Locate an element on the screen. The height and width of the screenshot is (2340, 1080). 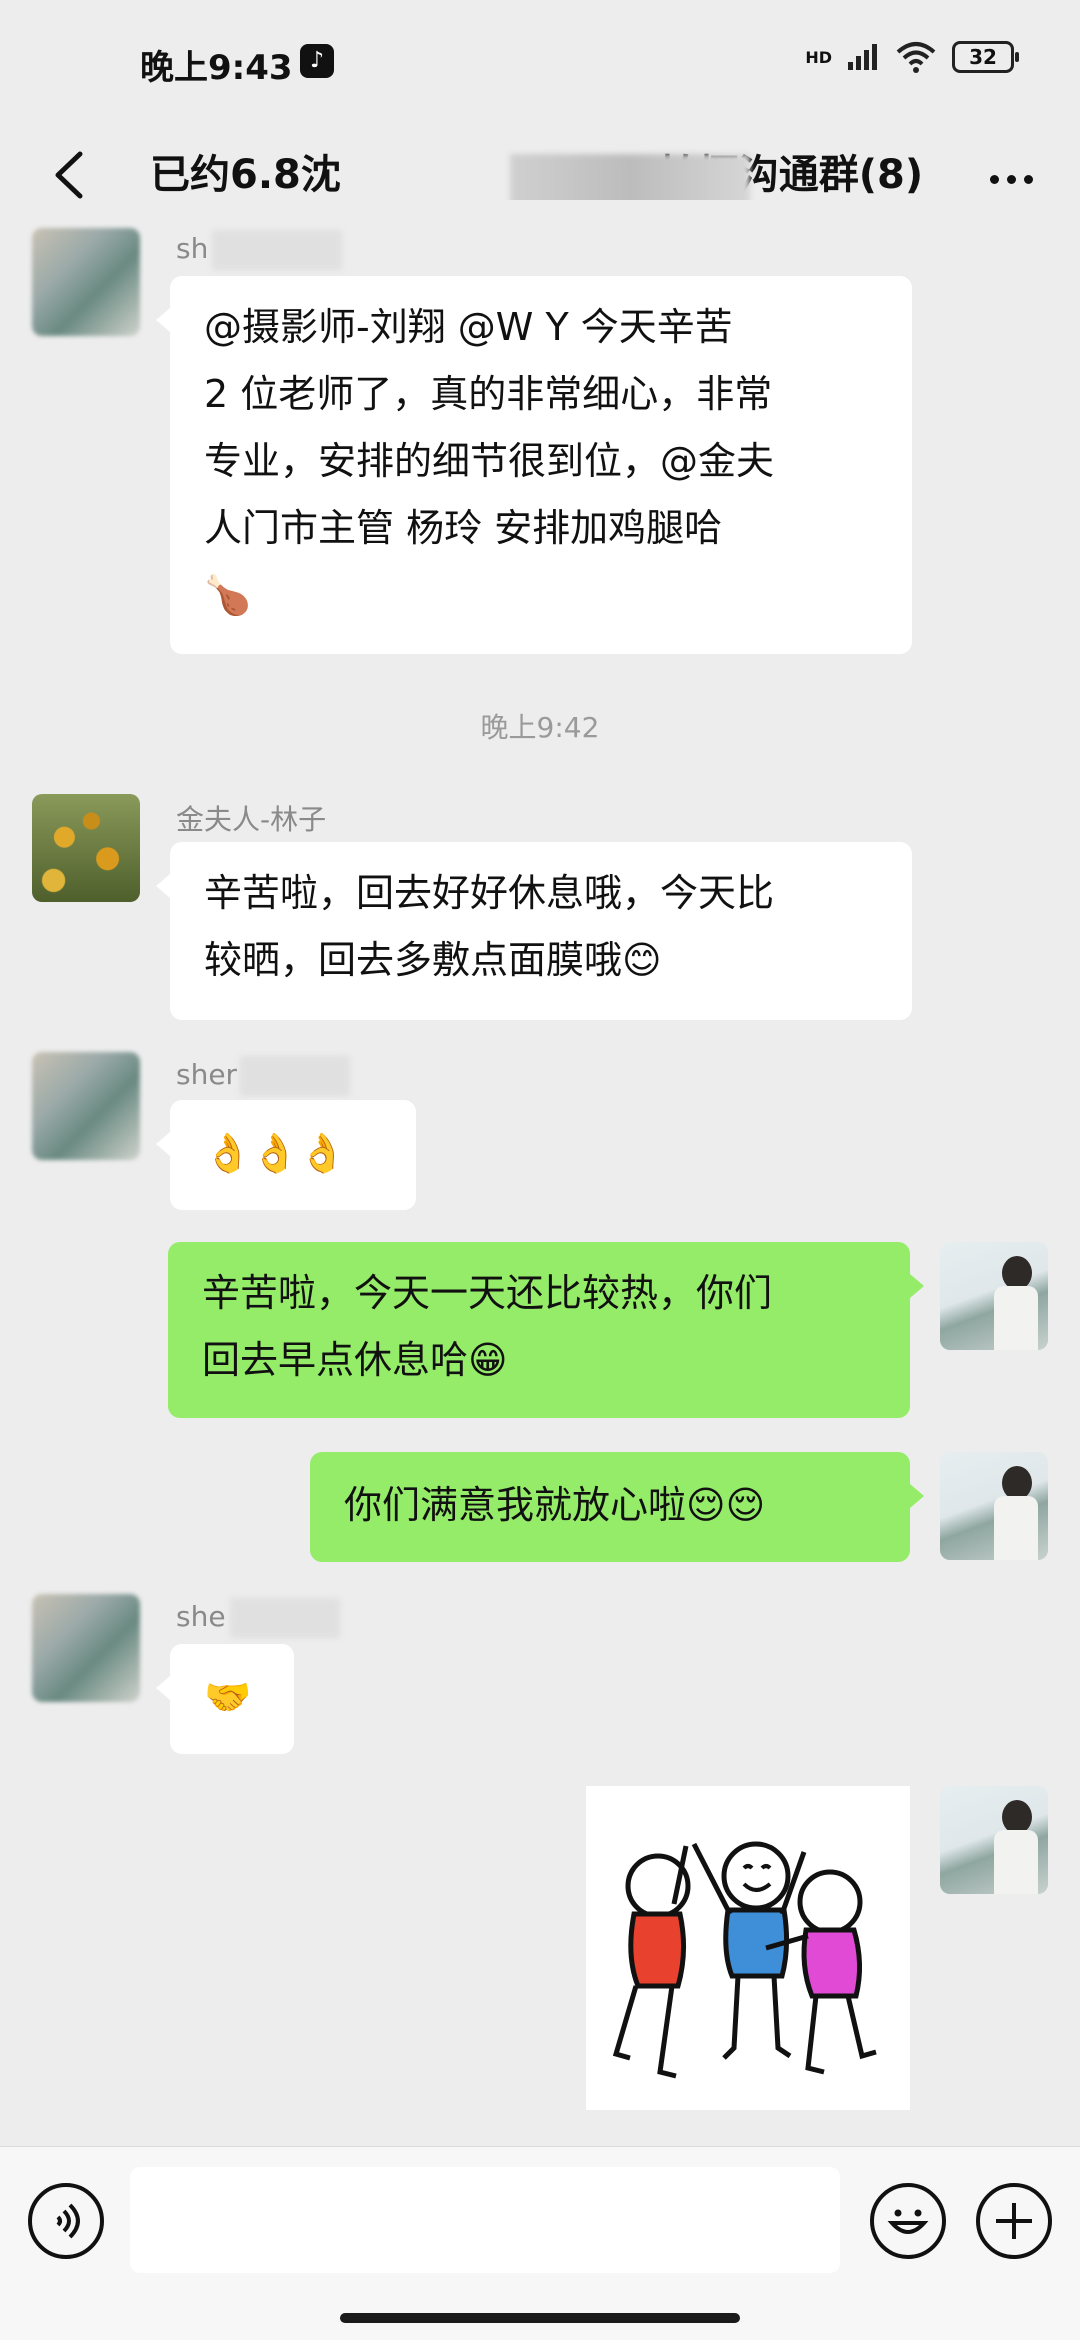
battery-icon: 32 is located at coordinates (985, 57).